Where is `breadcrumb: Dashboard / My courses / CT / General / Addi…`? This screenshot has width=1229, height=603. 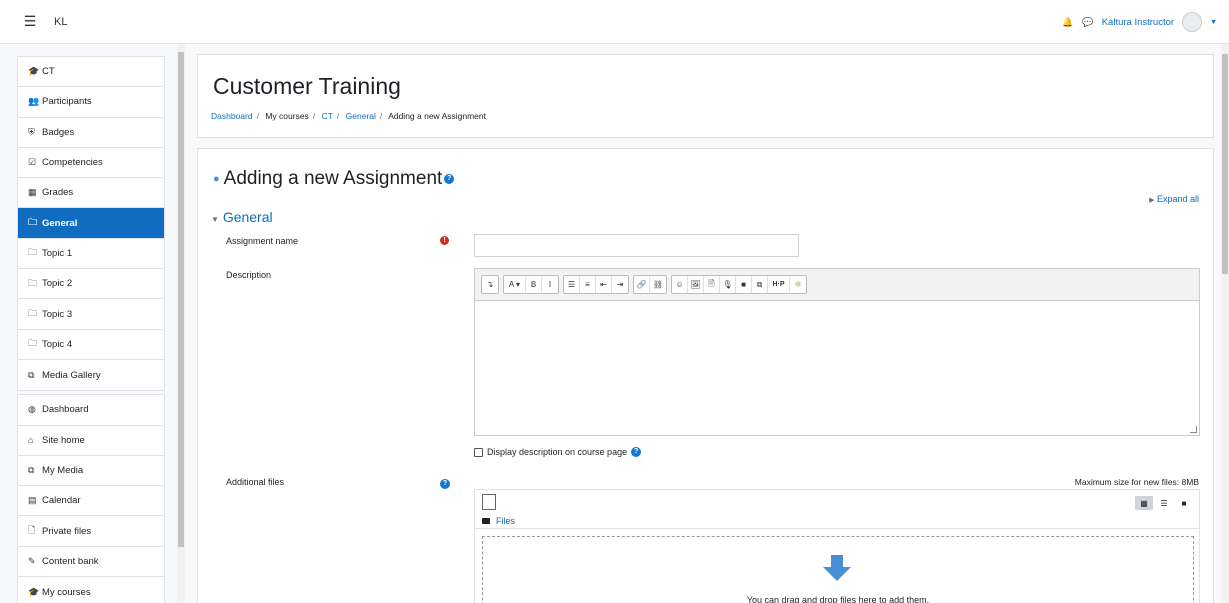 breadcrumb: Dashboard / My courses / CT / General / Addi… is located at coordinates (348, 116).